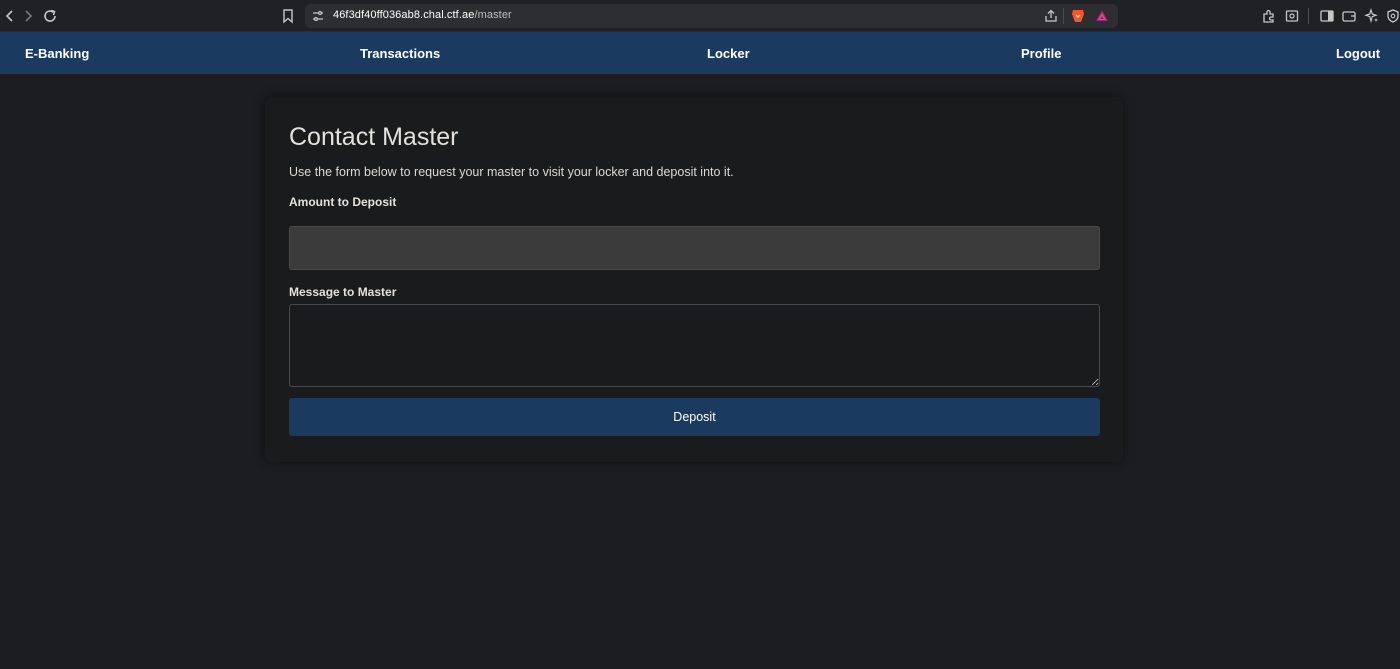 Image resolution: width=1400 pixels, height=669 pixels. I want to click on nav-item-locker: Locker, so click(728, 53).